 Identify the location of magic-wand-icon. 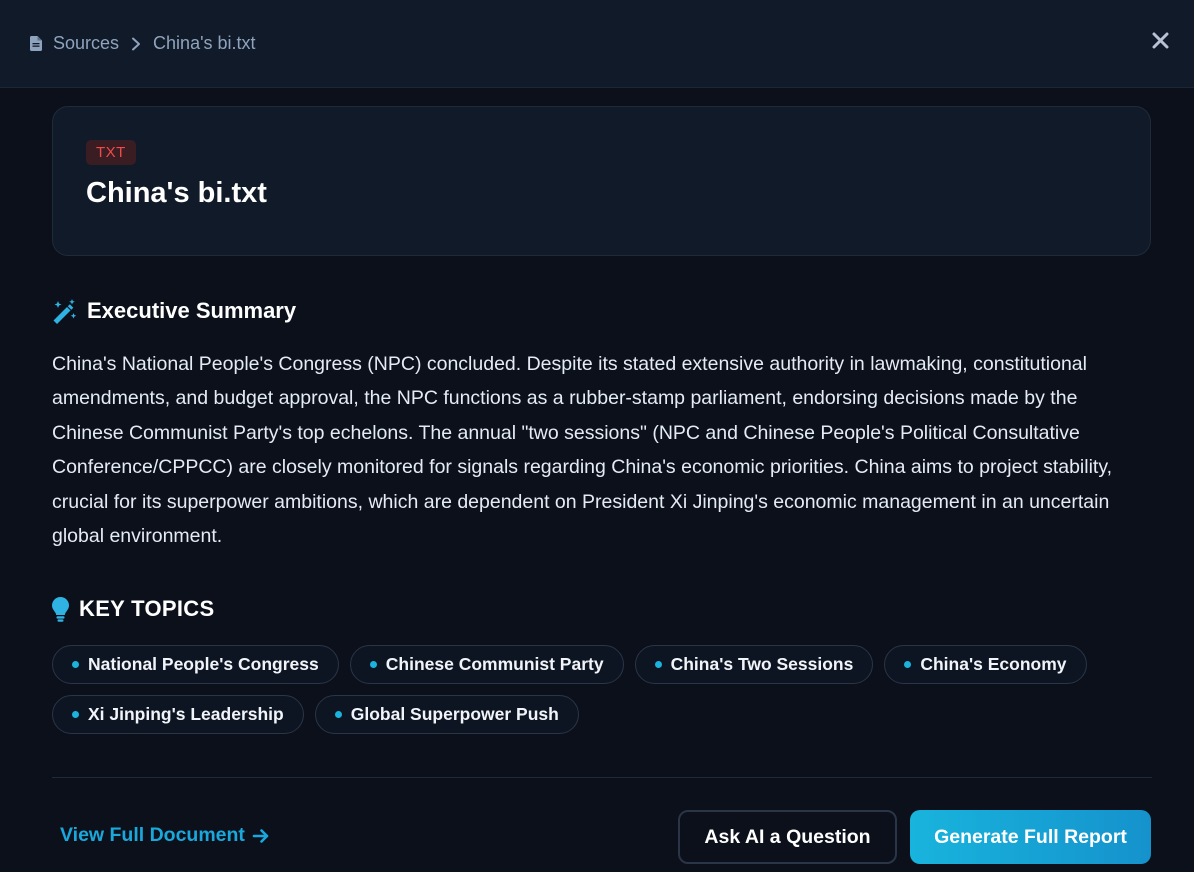
(65, 311).